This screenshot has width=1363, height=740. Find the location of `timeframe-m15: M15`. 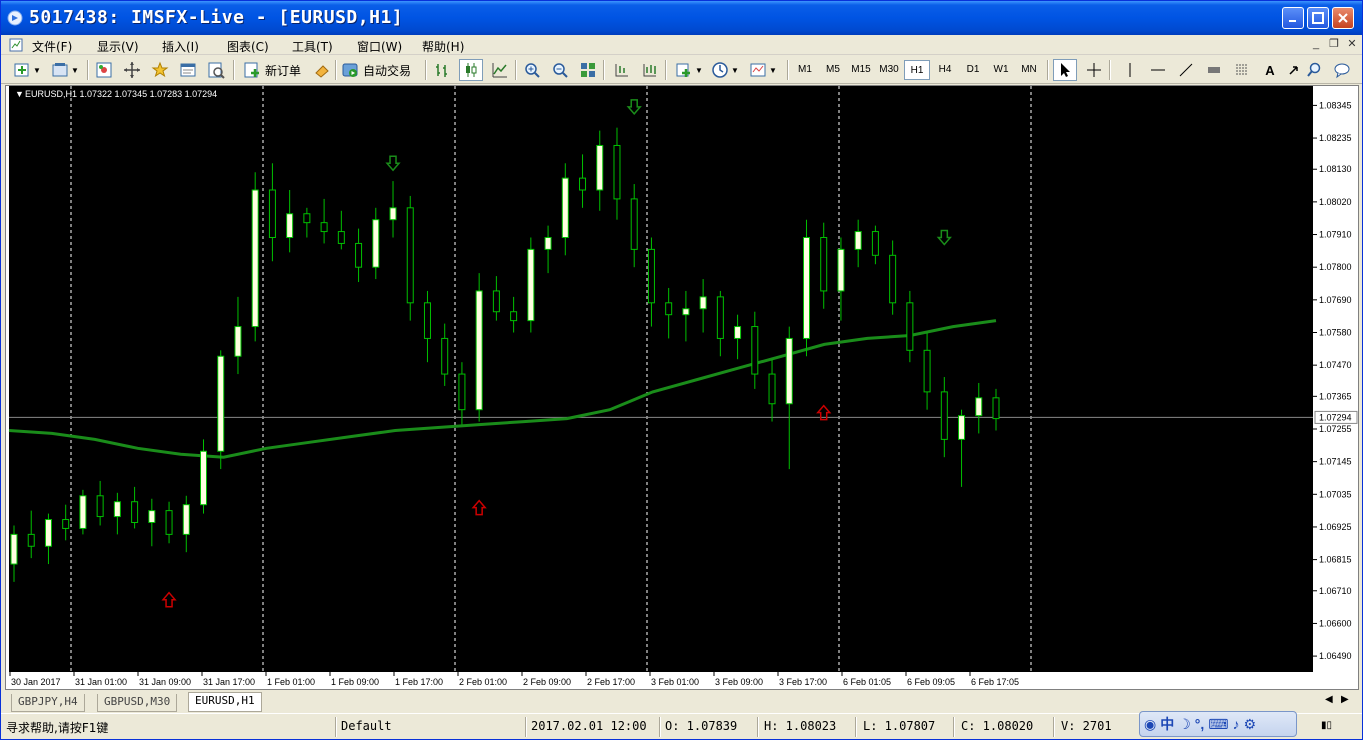

timeframe-m15: M15 is located at coordinates (861, 70).